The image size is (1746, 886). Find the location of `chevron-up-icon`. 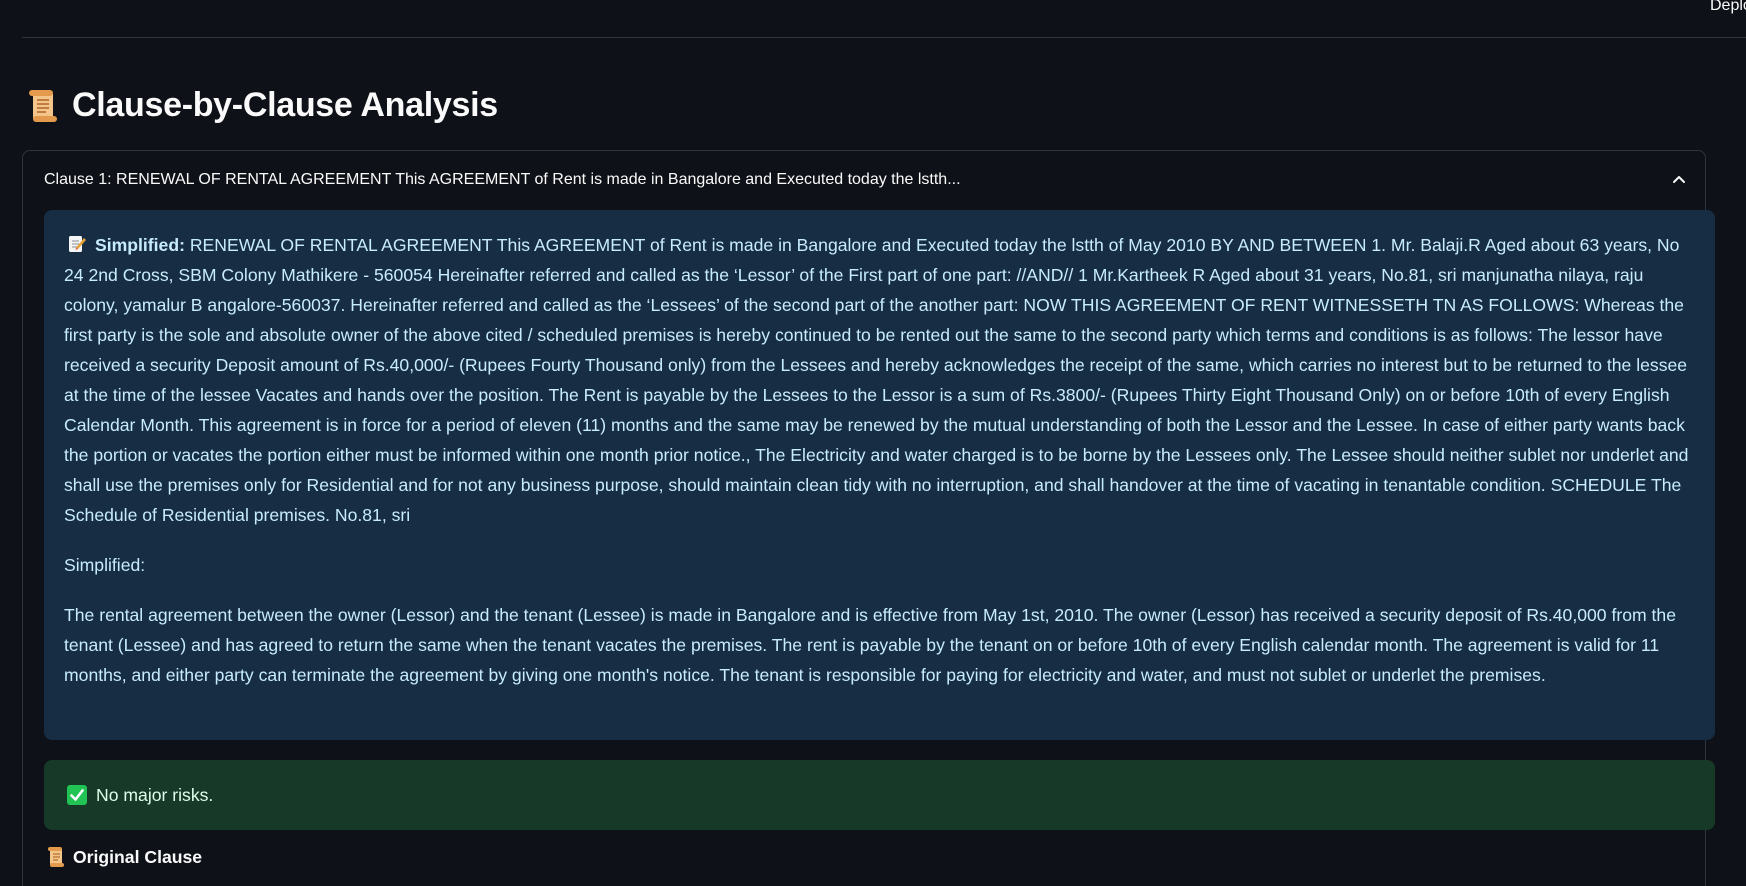

chevron-up-icon is located at coordinates (1679, 179).